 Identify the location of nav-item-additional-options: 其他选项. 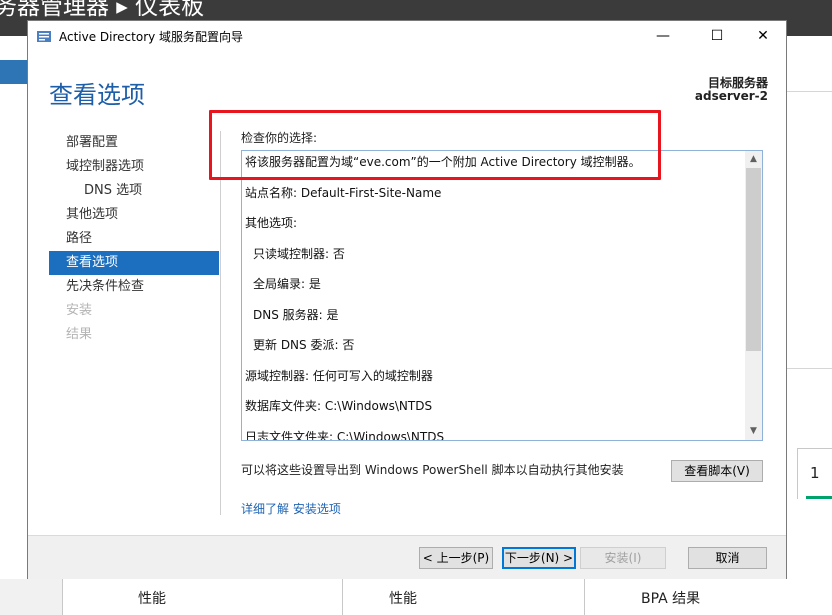
(134, 215).